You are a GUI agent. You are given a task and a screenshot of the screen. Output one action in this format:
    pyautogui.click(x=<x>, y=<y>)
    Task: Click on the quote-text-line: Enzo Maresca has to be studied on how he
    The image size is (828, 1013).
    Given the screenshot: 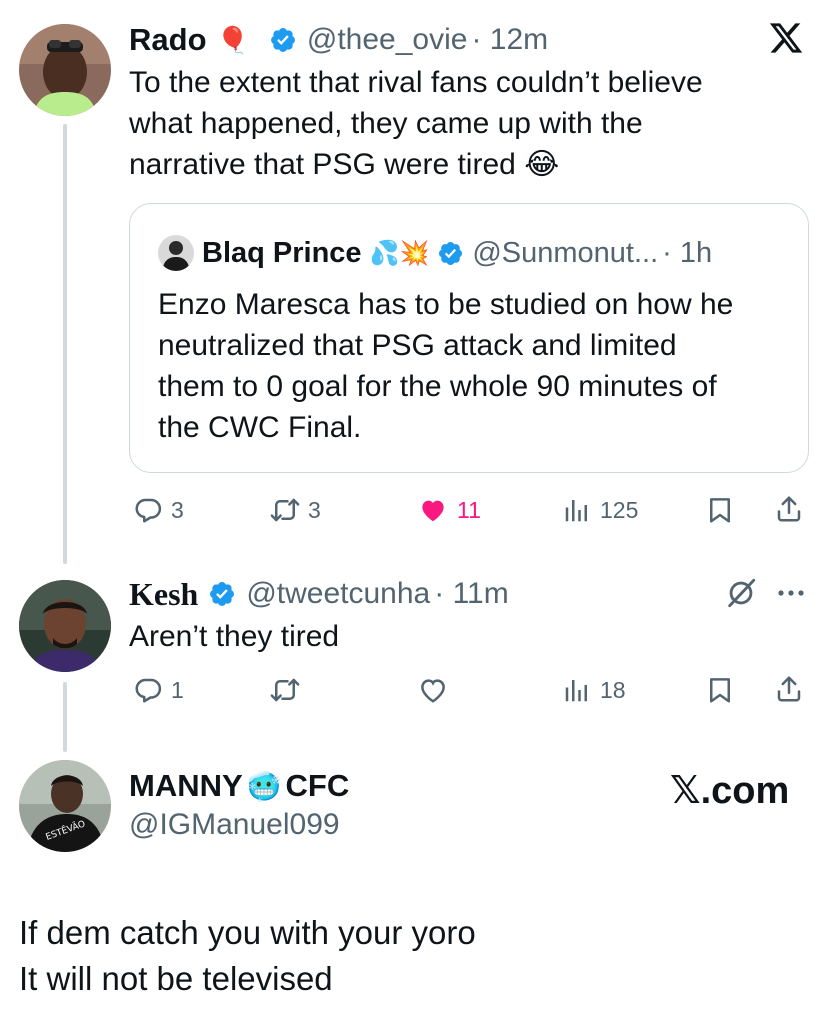 What is the action you would take?
    pyautogui.click(x=446, y=304)
    